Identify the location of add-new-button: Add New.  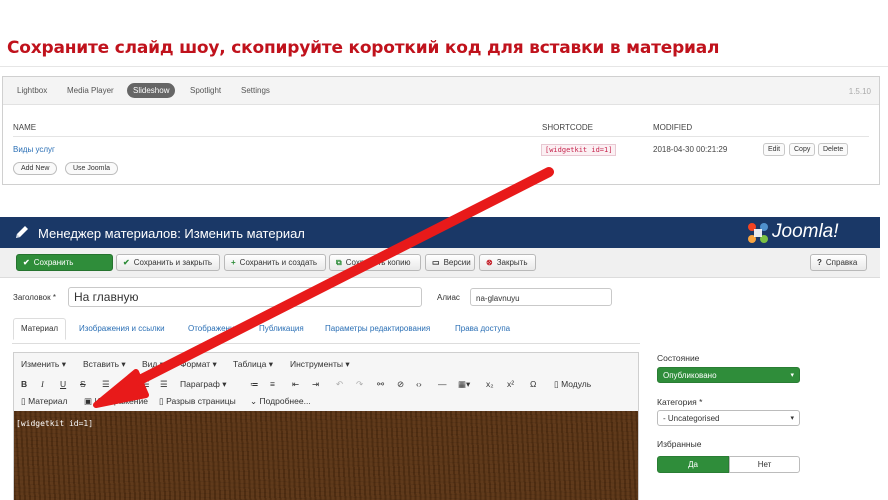
(35, 168).